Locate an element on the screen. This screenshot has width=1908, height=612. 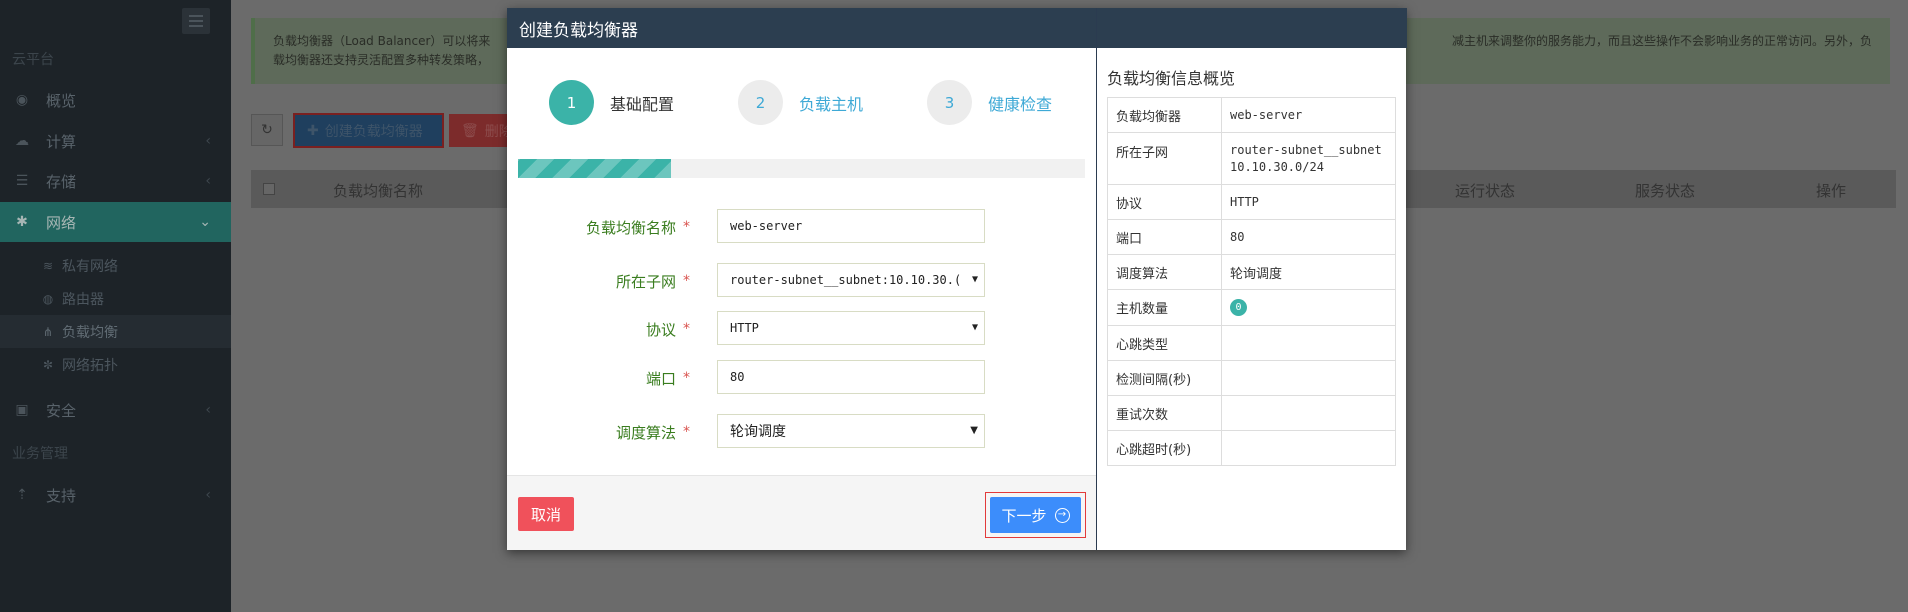
overview-row: 心跳类型 is located at coordinates (1251, 343).